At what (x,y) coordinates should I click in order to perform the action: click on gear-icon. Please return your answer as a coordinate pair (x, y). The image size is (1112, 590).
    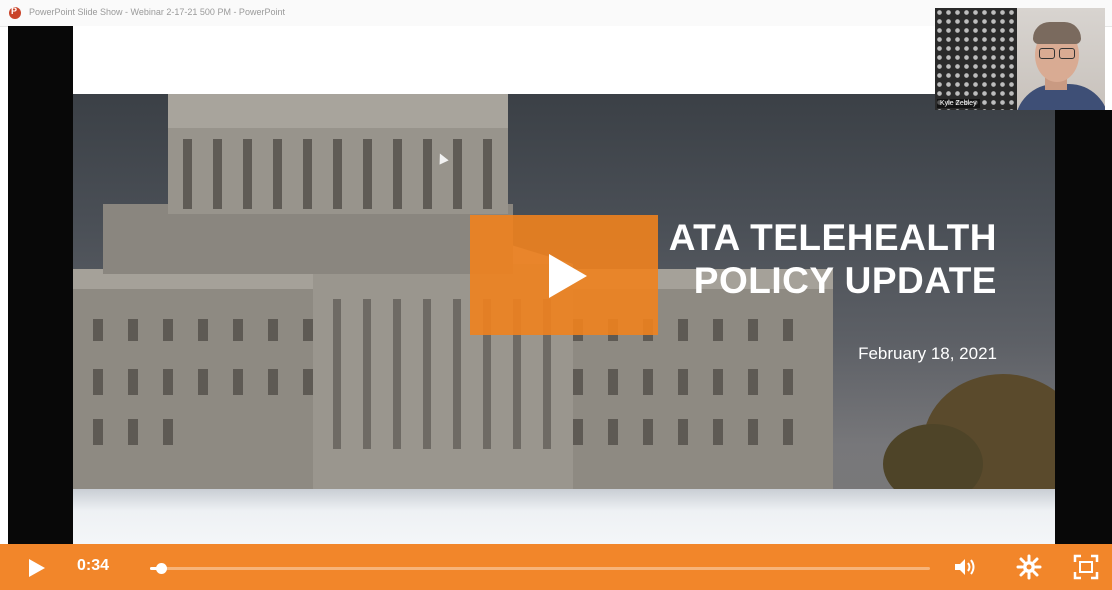
    Looking at the image, I should click on (1029, 567).